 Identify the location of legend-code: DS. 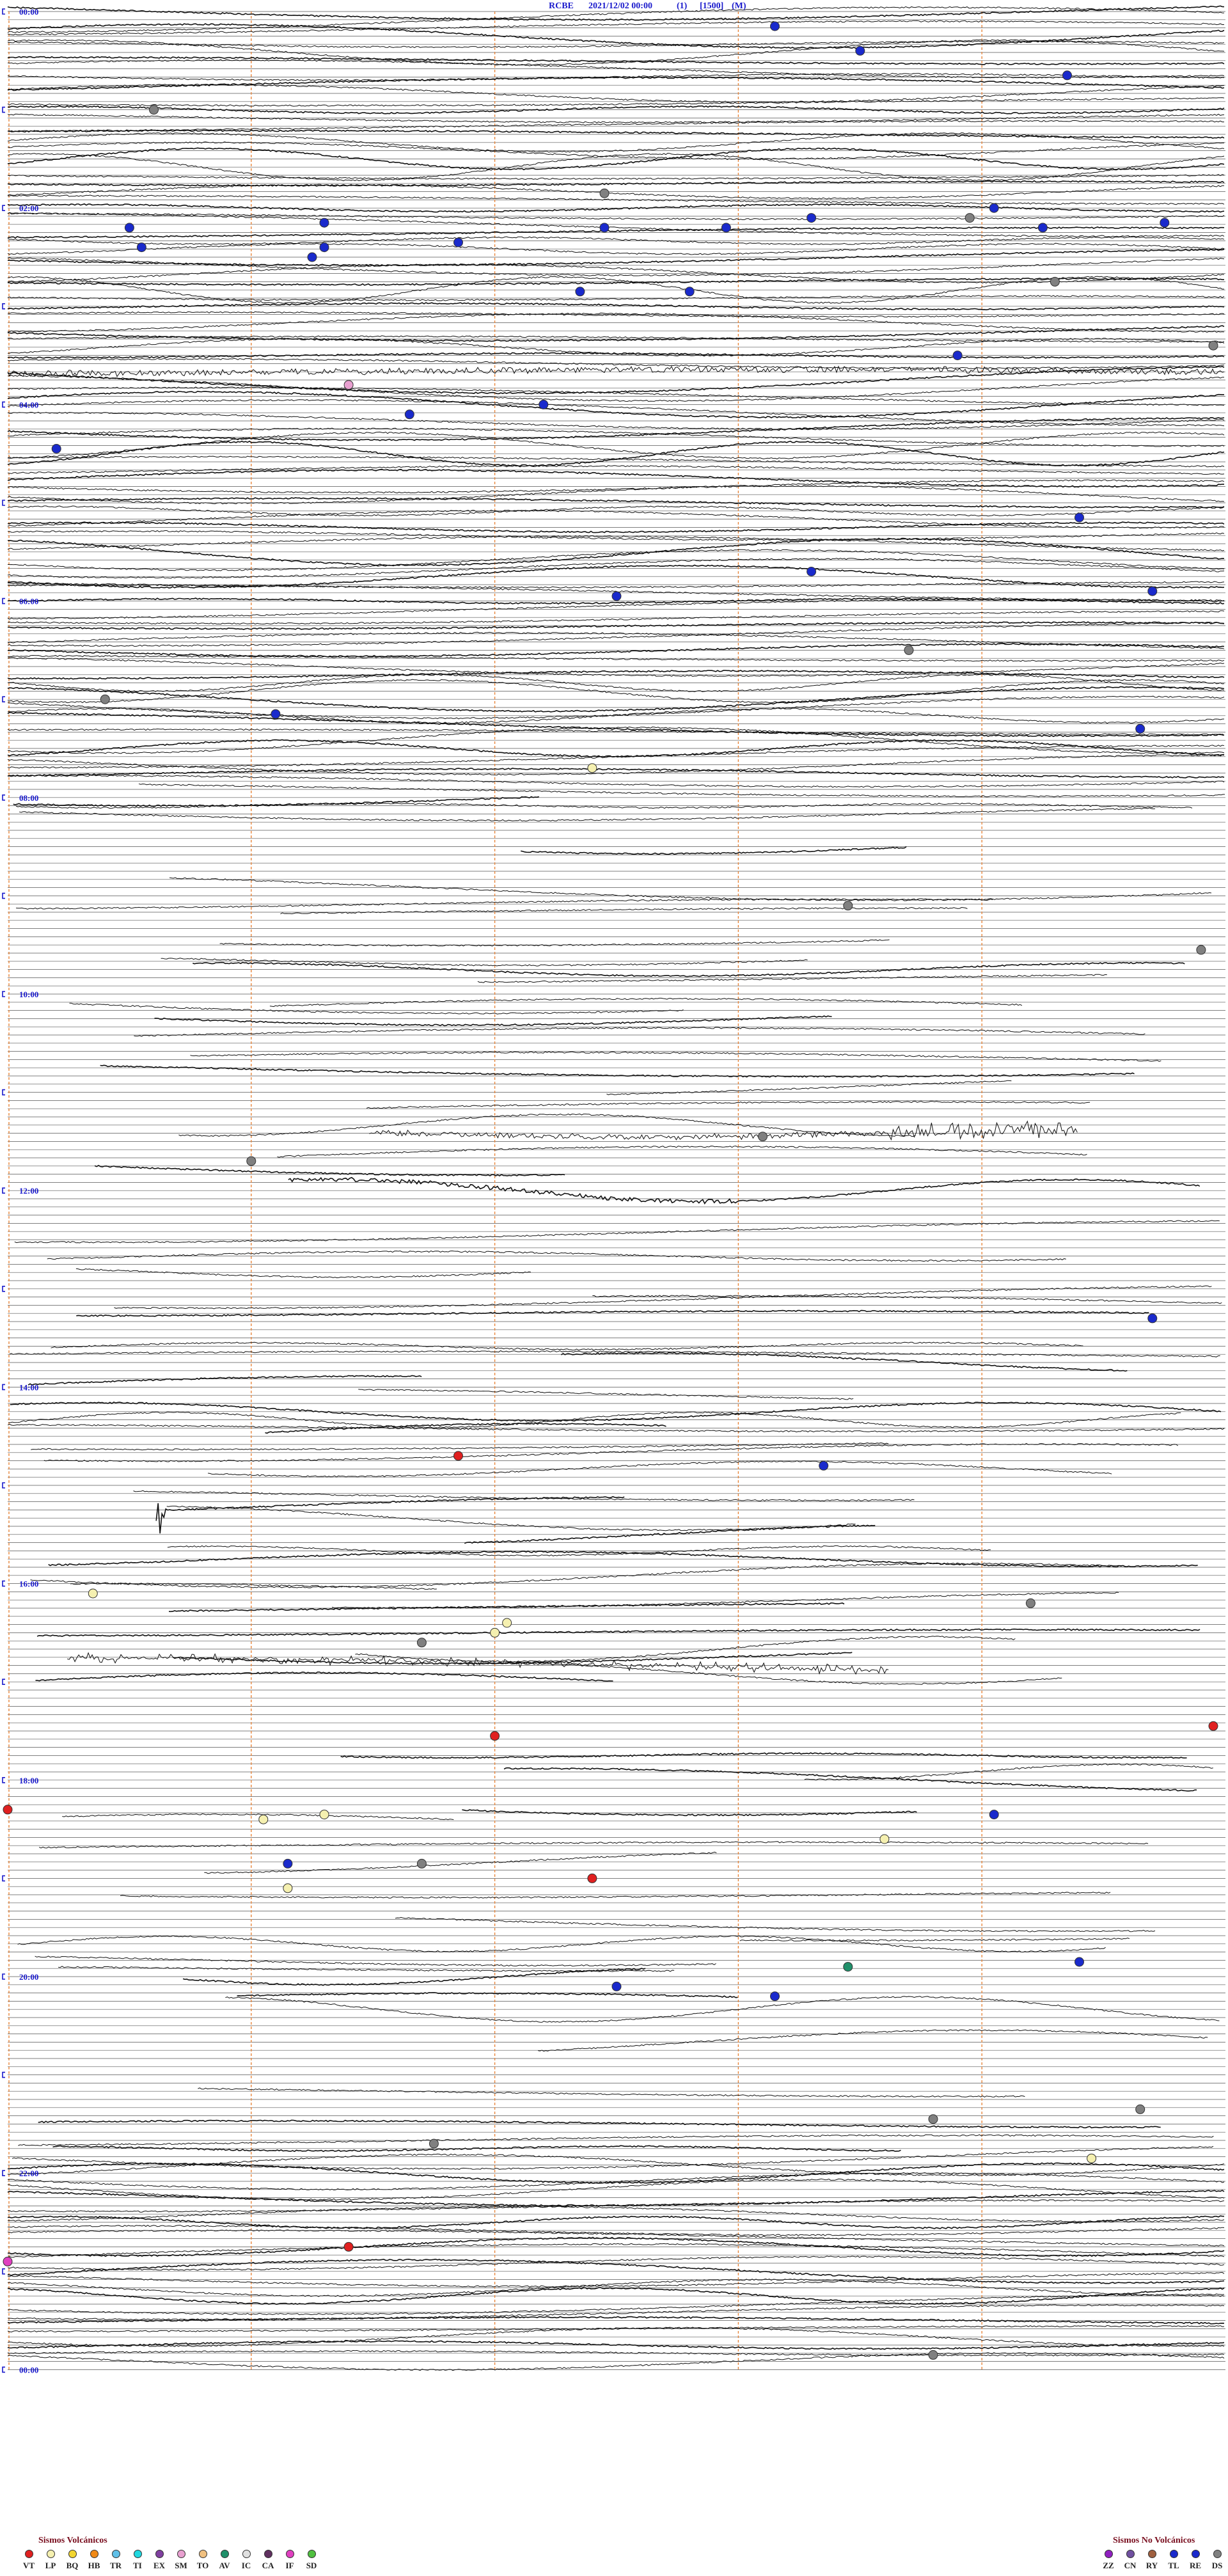
(1217, 2565).